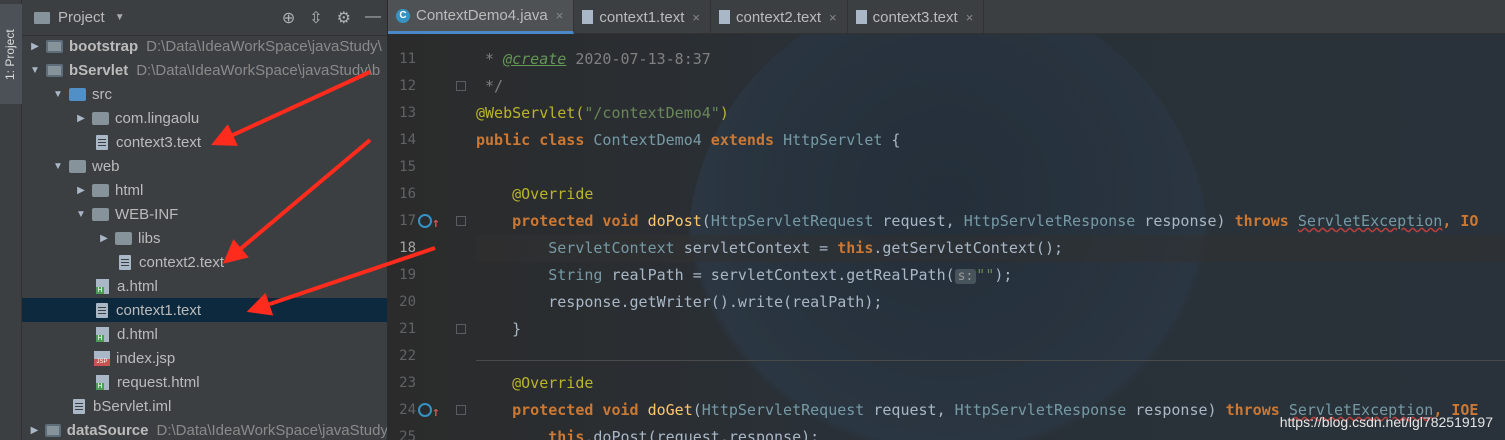  What do you see at coordinates (204, 190) in the screenshot?
I see `tree-item: ▶ html` at bounding box center [204, 190].